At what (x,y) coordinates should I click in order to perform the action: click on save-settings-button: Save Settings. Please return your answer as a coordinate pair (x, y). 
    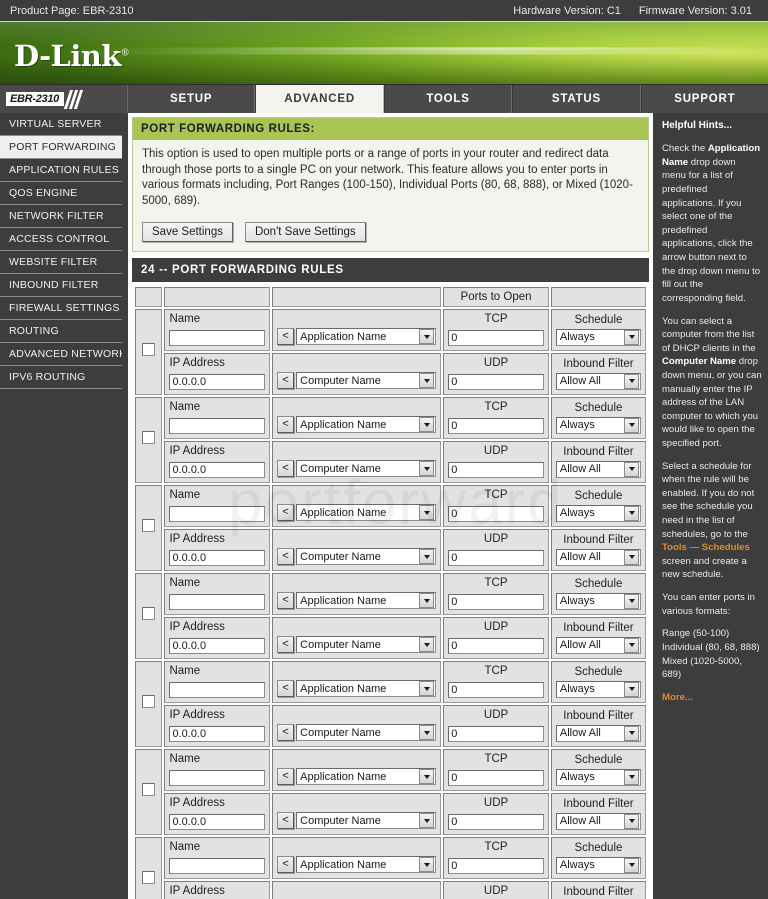
    Looking at the image, I should click on (187, 232).